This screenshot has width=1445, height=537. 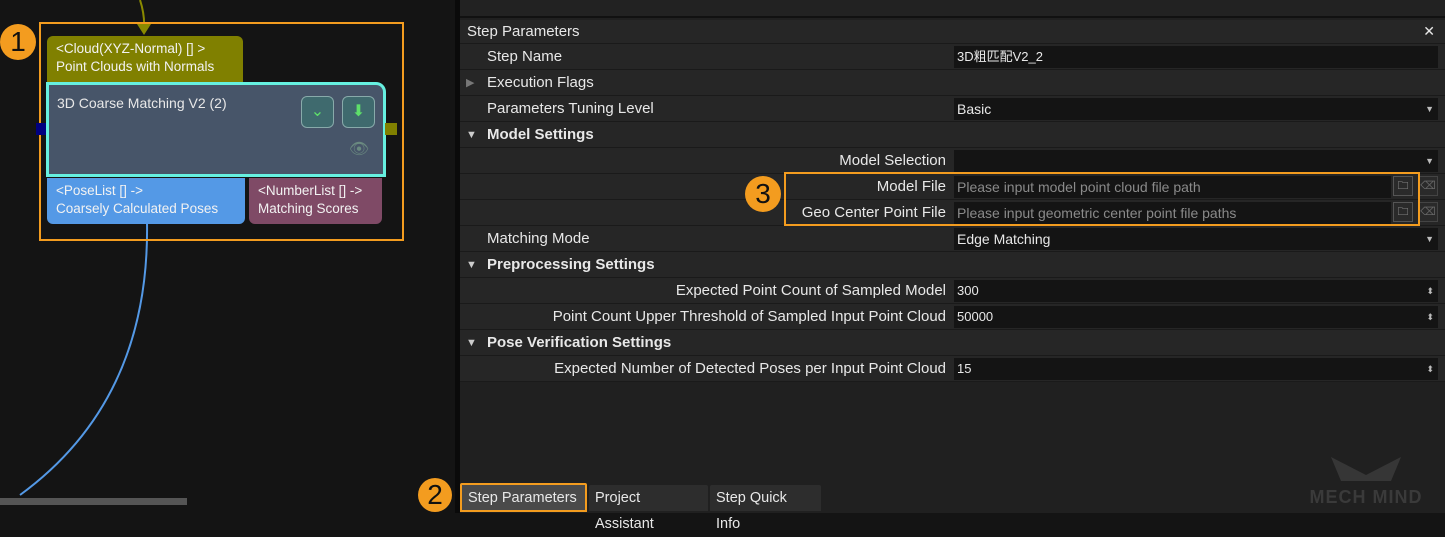 I want to click on file-inputs-highlight, so click(x=1102, y=199).